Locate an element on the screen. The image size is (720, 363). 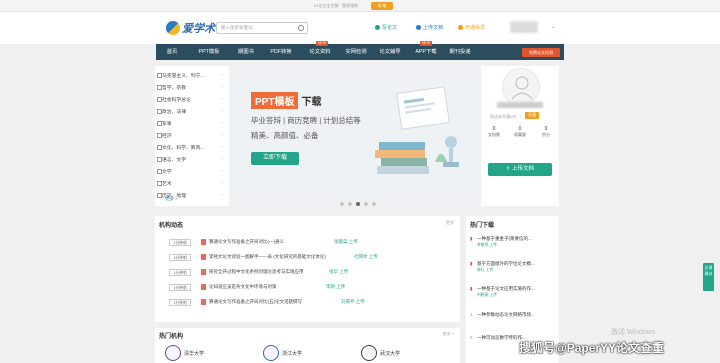
nav-item-journal: 期刊投递 is located at coordinates (460, 52).